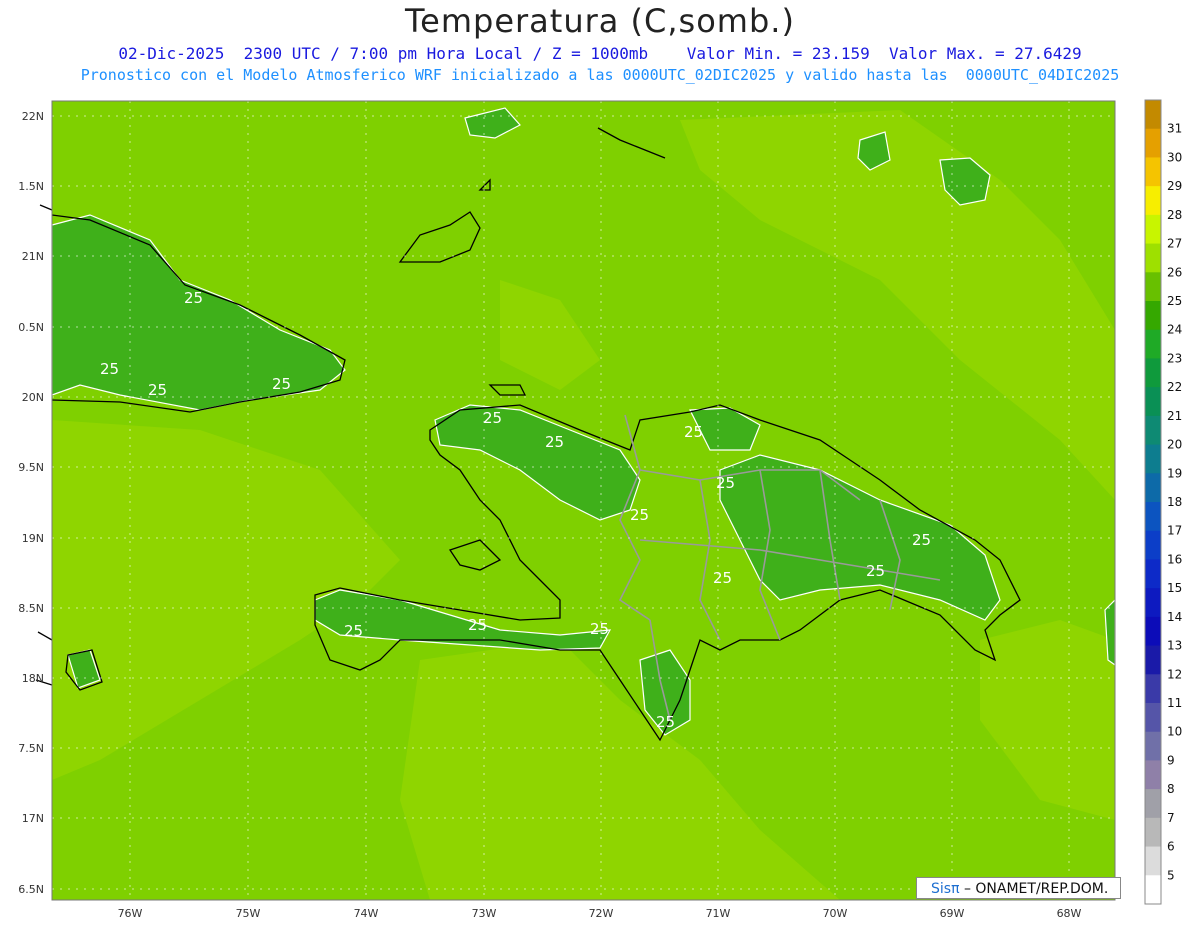 The image size is (1200, 927). I want to click on colorbar-label: 11, so click(1174, 703).